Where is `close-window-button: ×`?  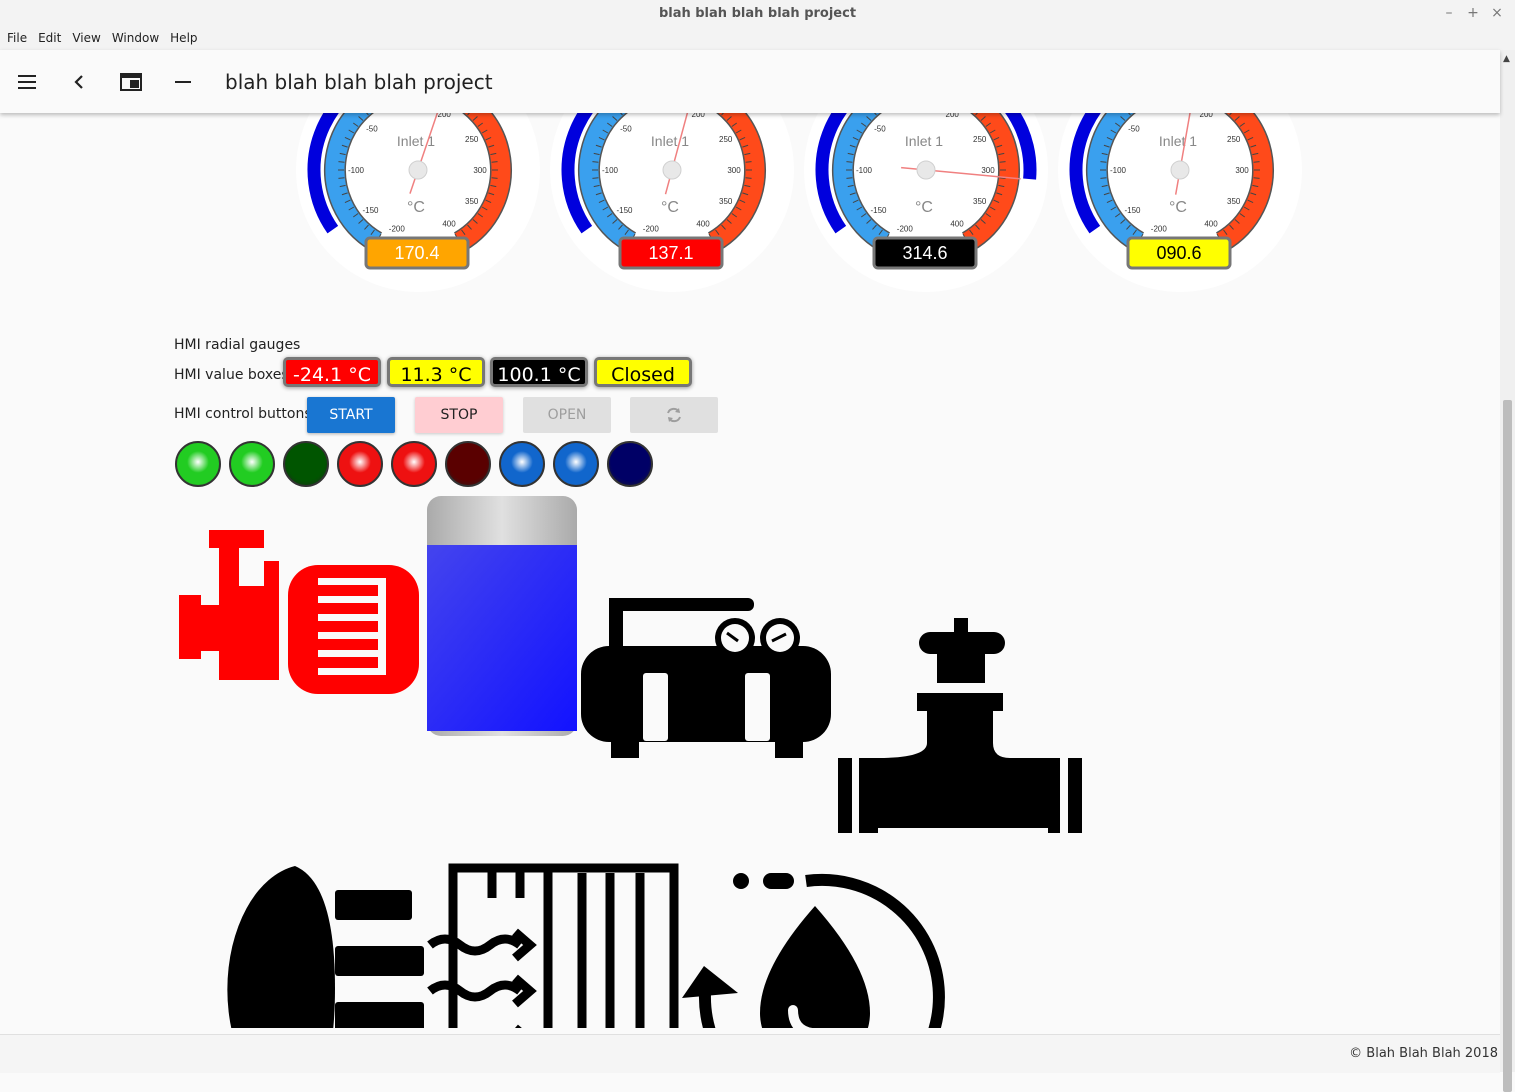
close-window-button: × is located at coordinates (1497, 13).